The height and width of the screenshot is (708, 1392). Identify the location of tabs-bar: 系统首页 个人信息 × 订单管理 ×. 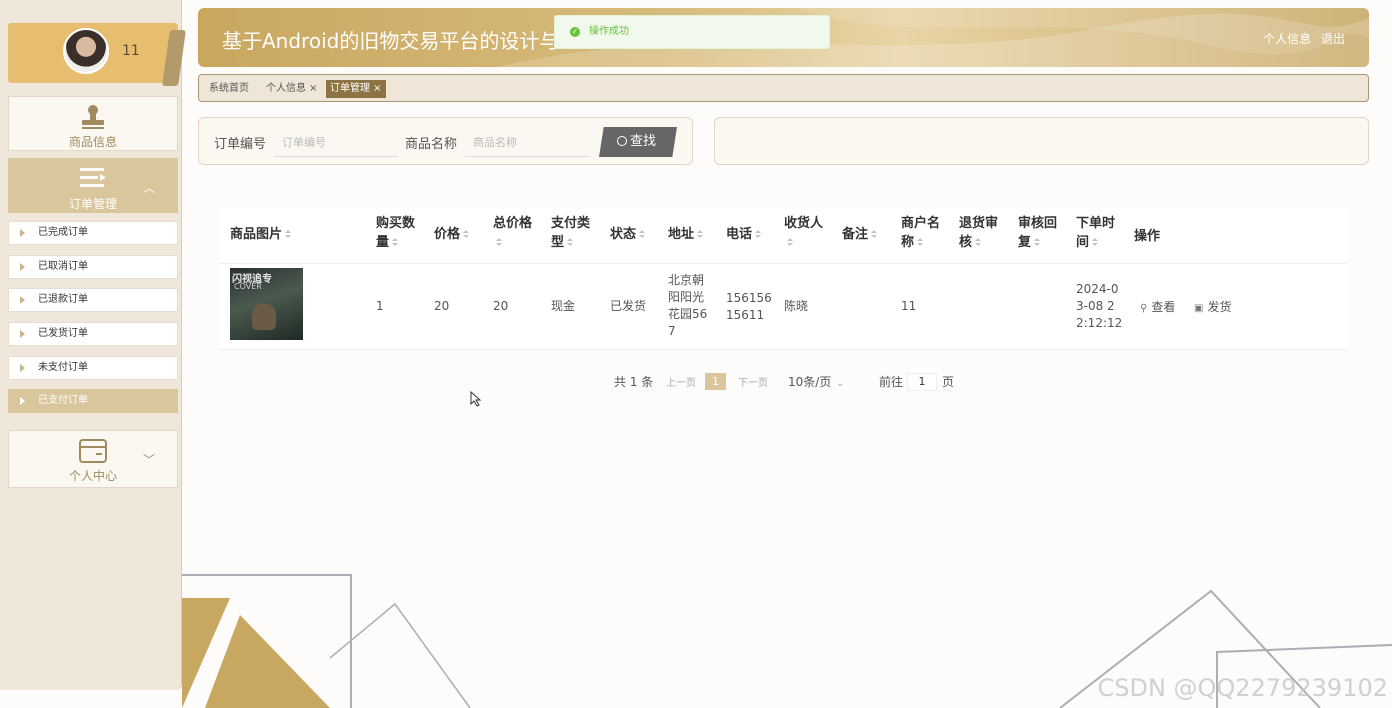
(783, 88).